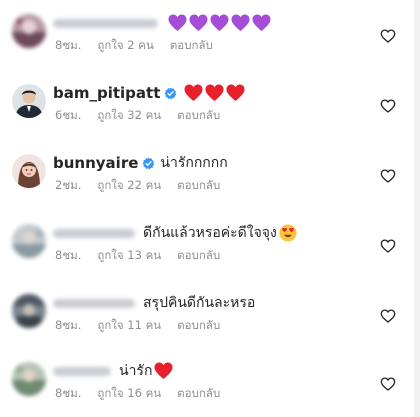 This screenshot has height=417, width=420. Describe the element at coordinates (129, 116) in the screenshot. I see `like-count: ถูกใจ 32 คน` at that location.